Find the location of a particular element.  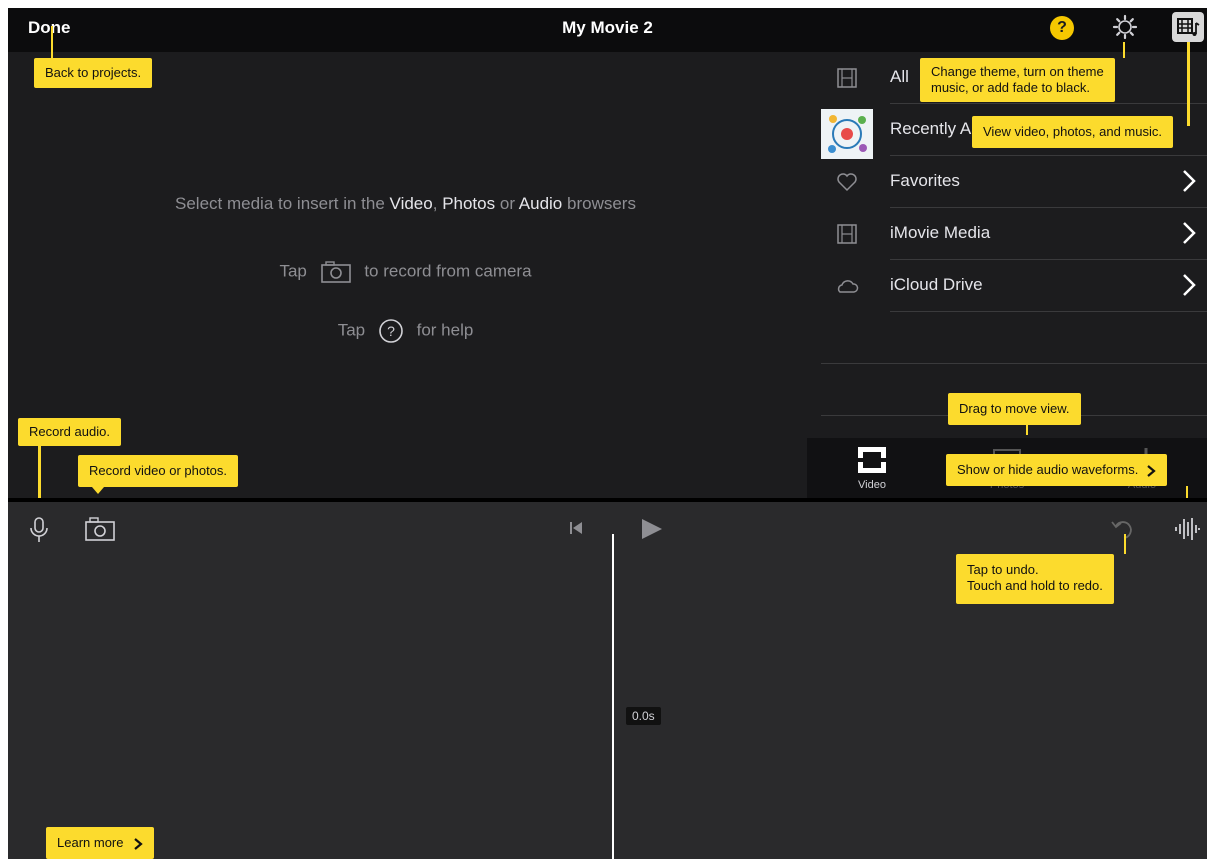

hint-photos-word: Photos is located at coordinates (469, 203).